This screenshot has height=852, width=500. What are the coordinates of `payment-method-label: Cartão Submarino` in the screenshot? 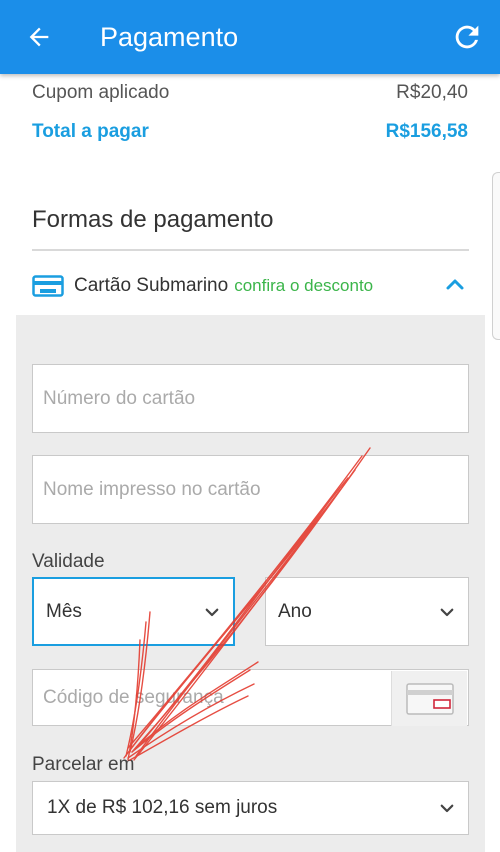 It's located at (151, 285).